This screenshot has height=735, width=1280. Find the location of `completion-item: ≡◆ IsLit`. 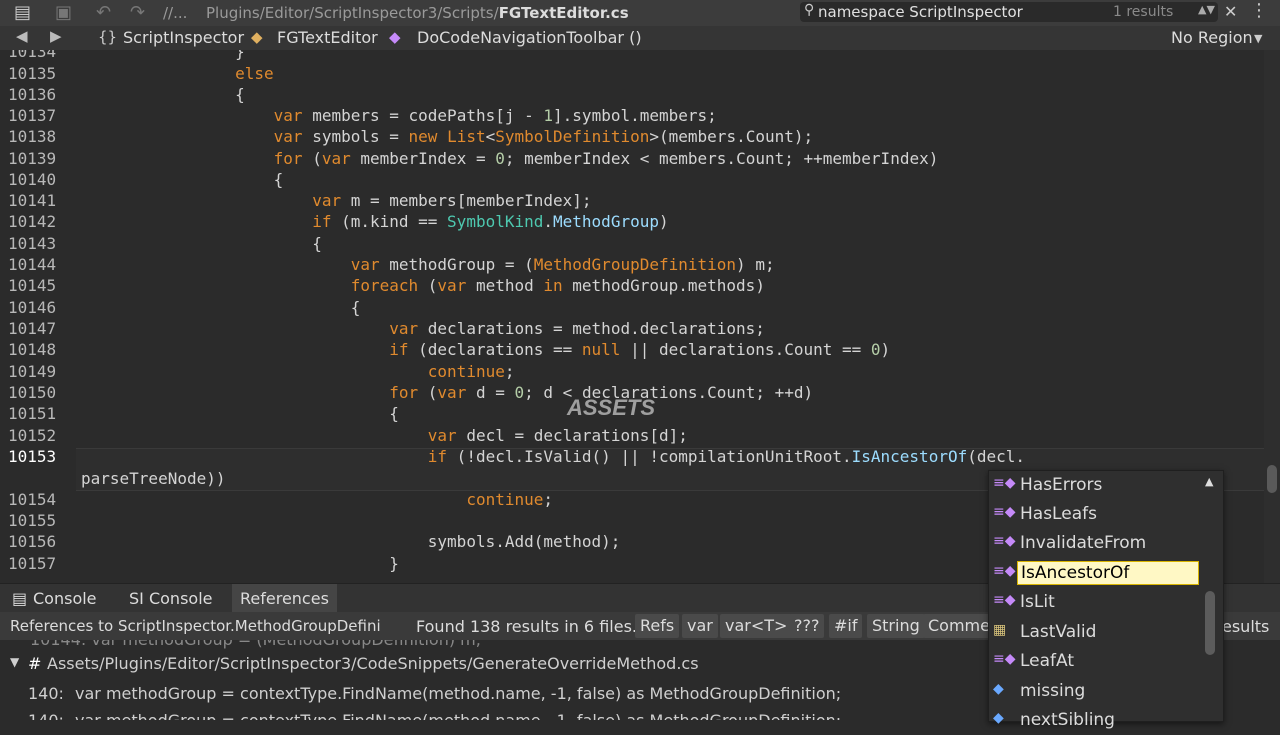

completion-item: ≡◆ IsLit is located at coordinates (1096, 602).